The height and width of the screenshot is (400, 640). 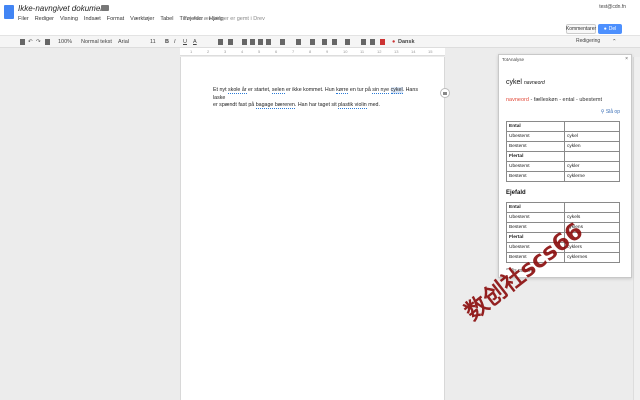 I want to click on close-icon: ×, so click(x=626, y=59).